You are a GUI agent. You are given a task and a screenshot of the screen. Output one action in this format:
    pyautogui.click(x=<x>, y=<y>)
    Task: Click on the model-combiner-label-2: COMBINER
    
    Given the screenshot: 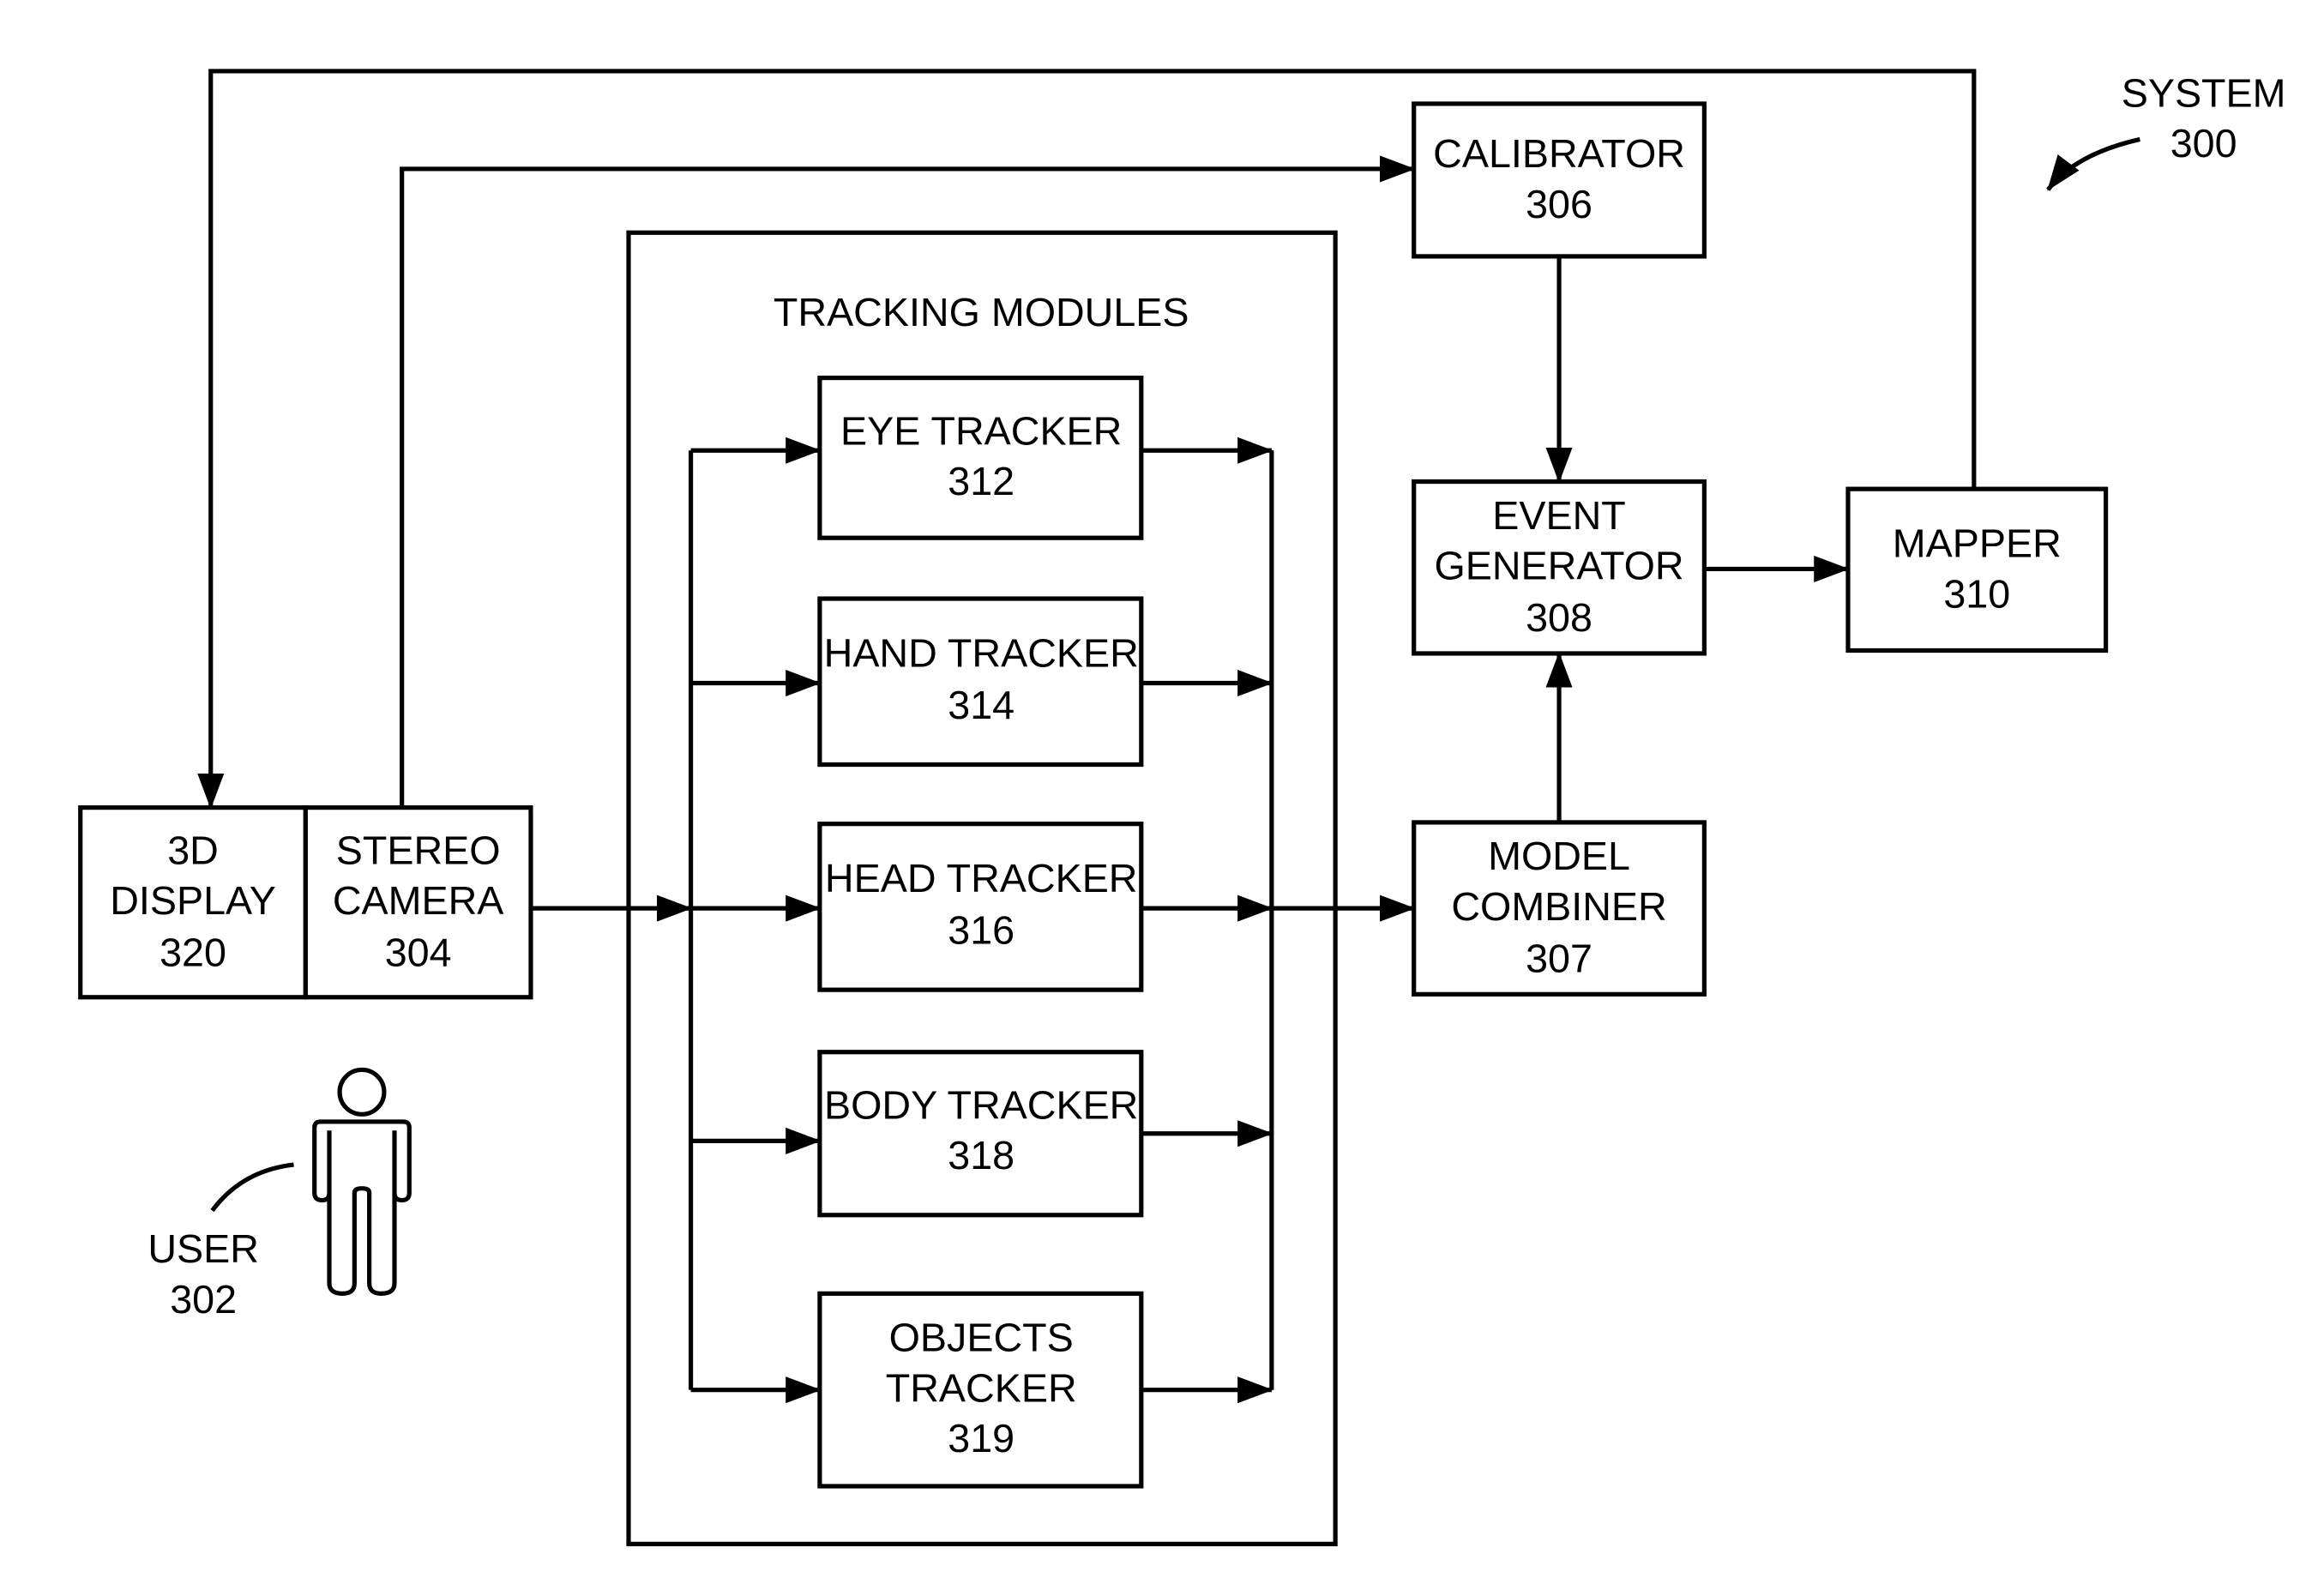 What is the action you would take?
    pyautogui.click(x=1558, y=906)
    